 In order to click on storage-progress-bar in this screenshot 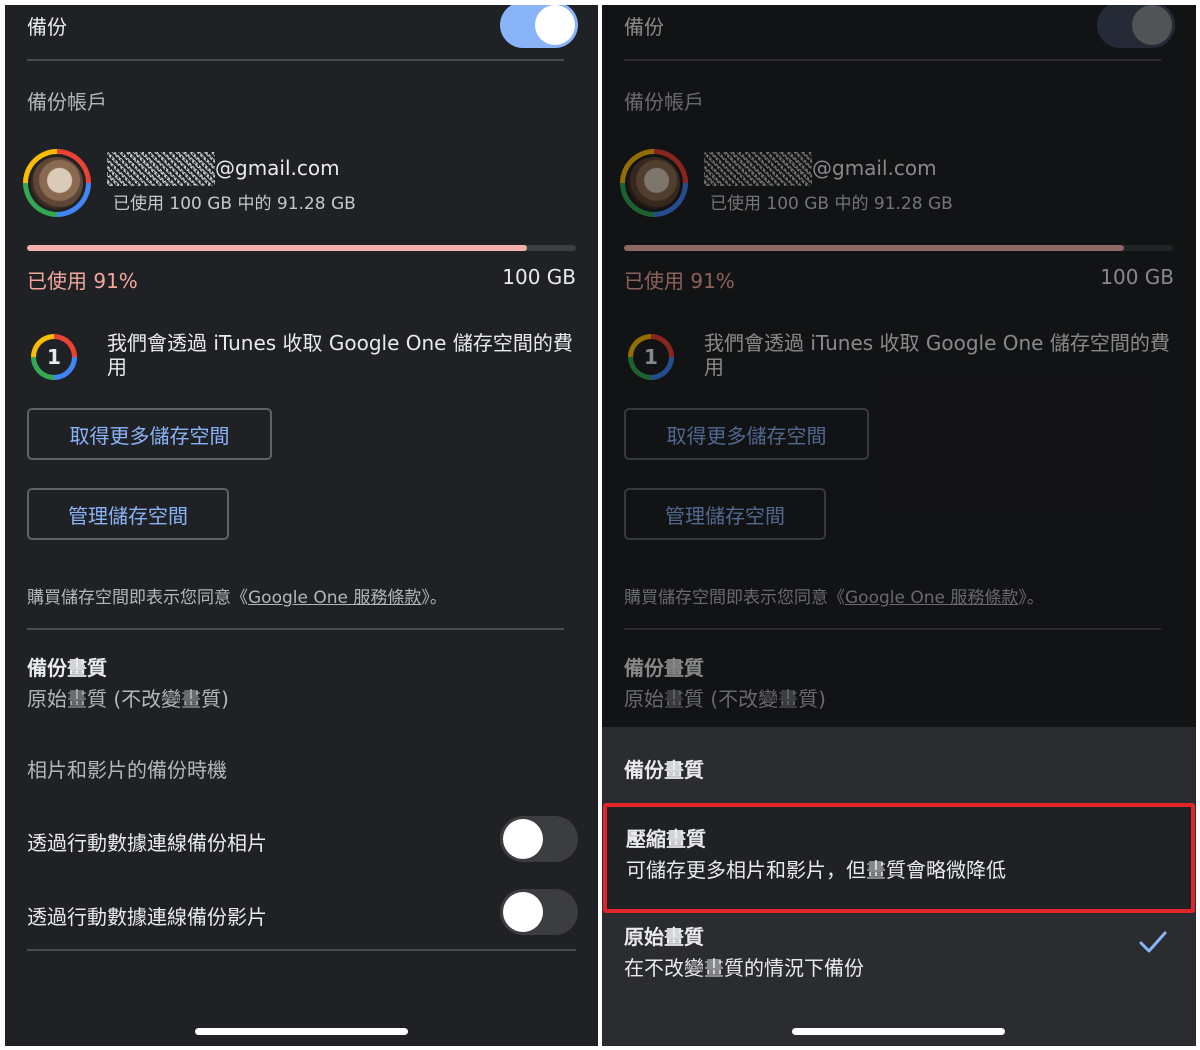, I will do `click(301, 248)`.